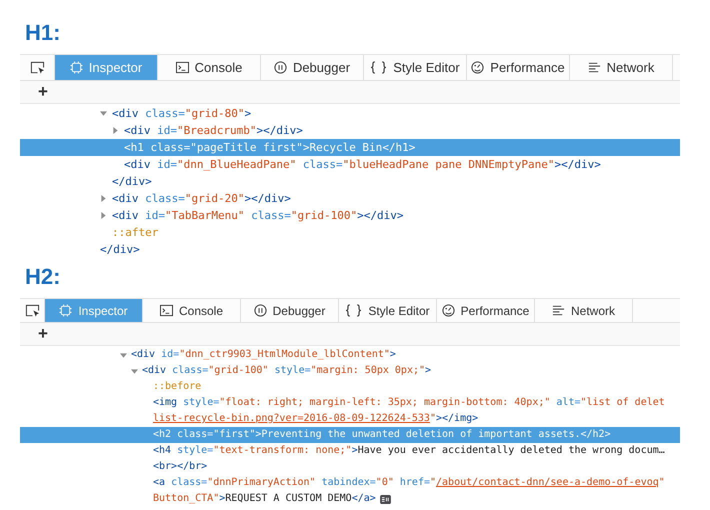  Describe the element at coordinates (263, 355) in the screenshot. I see `markup-text: <div id="dnn_ctr9903_HtmlModule_lblContent">` at that location.